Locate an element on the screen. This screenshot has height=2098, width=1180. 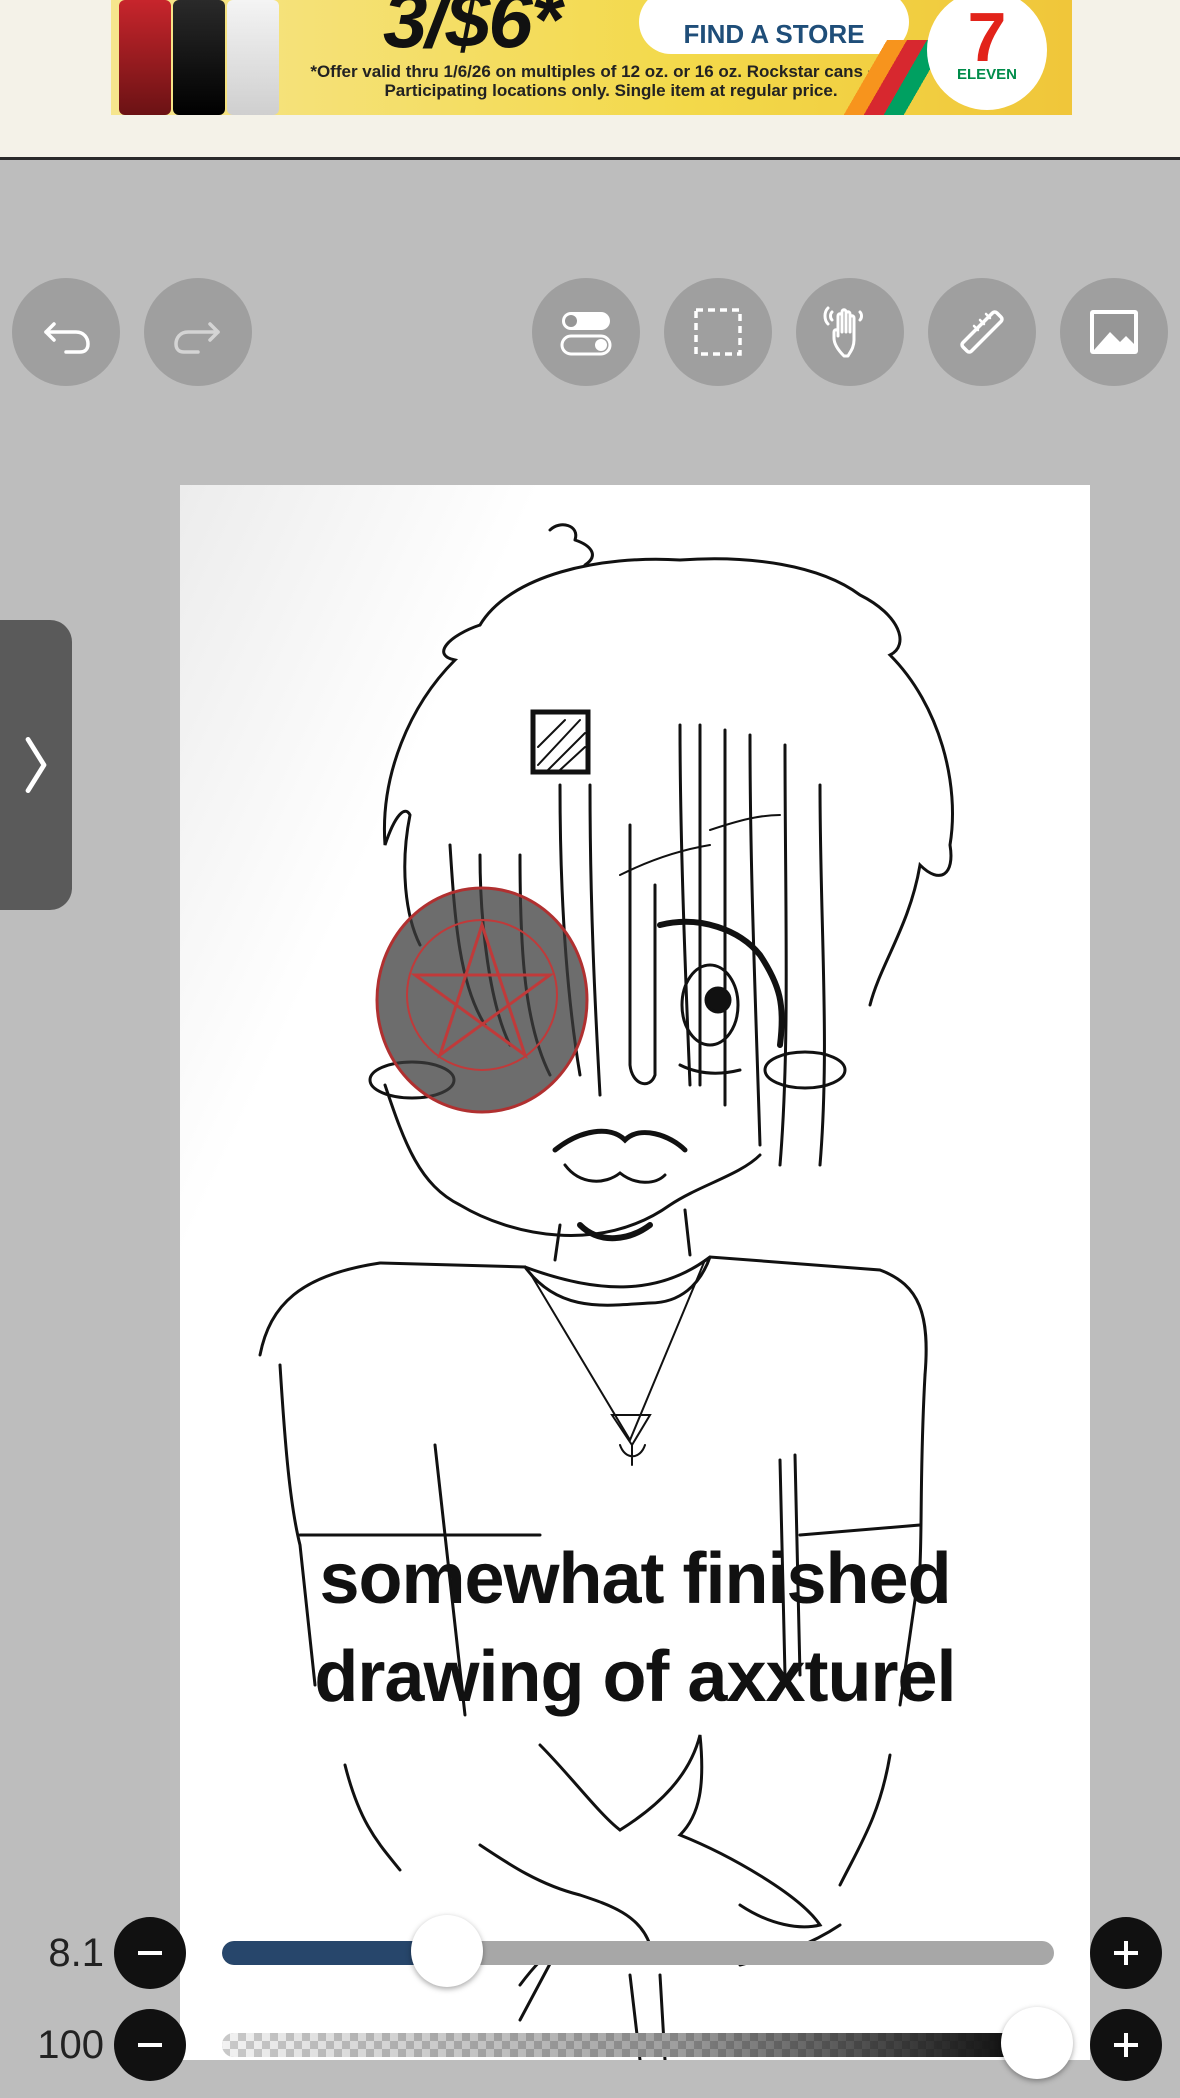
opacity-decrease-button is located at coordinates (150, 2045).